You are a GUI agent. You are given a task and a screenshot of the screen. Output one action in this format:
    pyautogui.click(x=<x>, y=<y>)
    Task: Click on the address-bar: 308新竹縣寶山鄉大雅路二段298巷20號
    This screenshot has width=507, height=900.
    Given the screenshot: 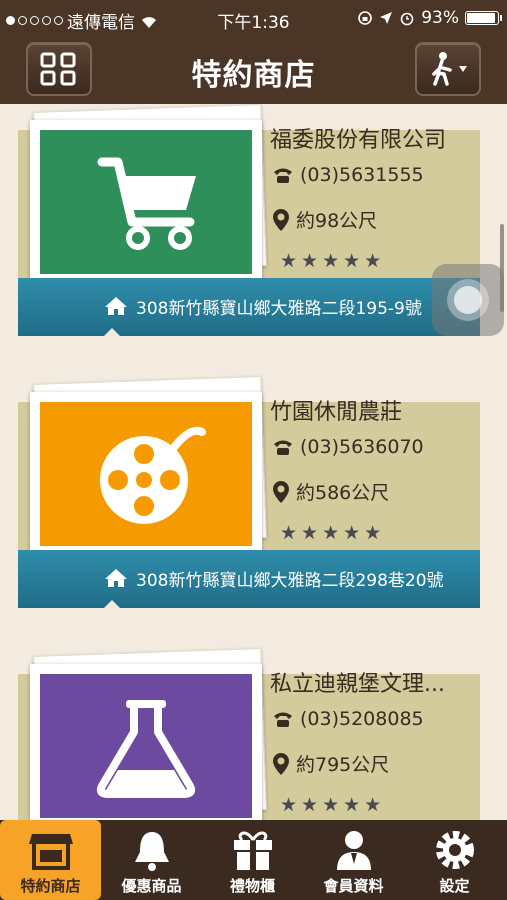 What is the action you would take?
    pyautogui.click(x=249, y=579)
    